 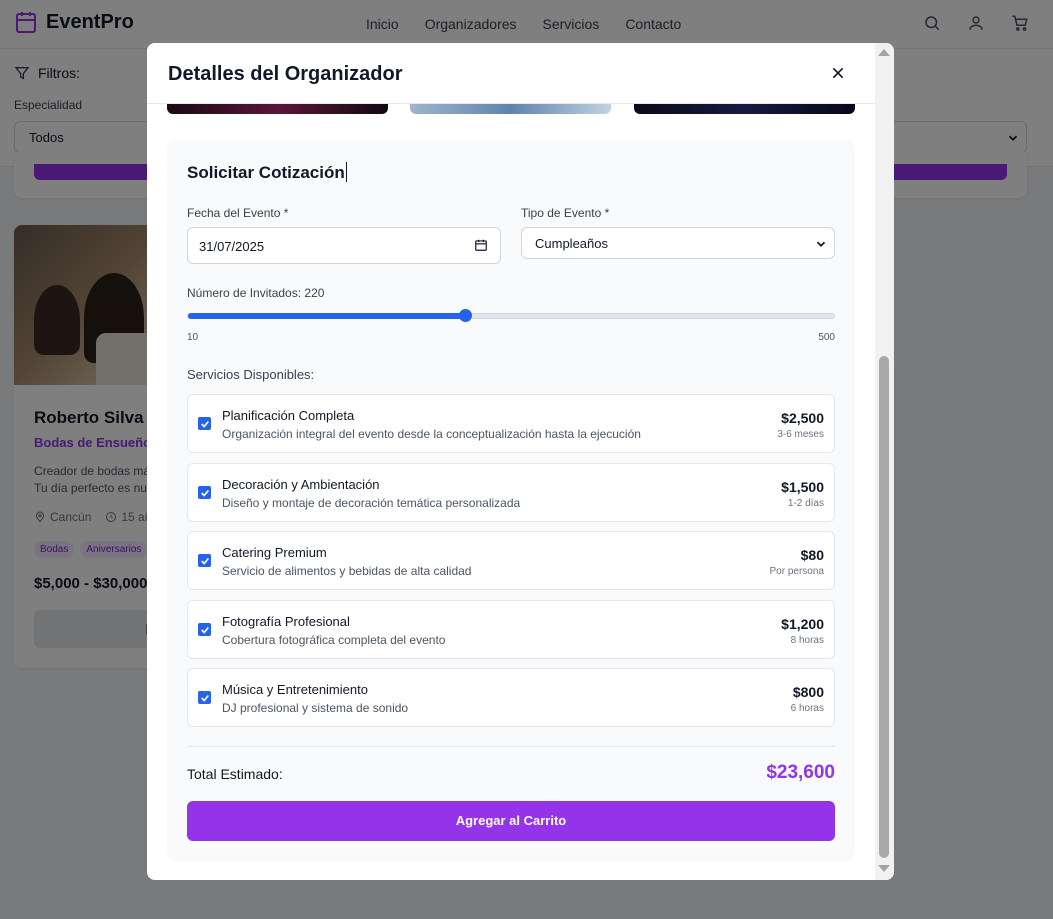 I want to click on scroll-down-arrow, so click(x=884, y=868).